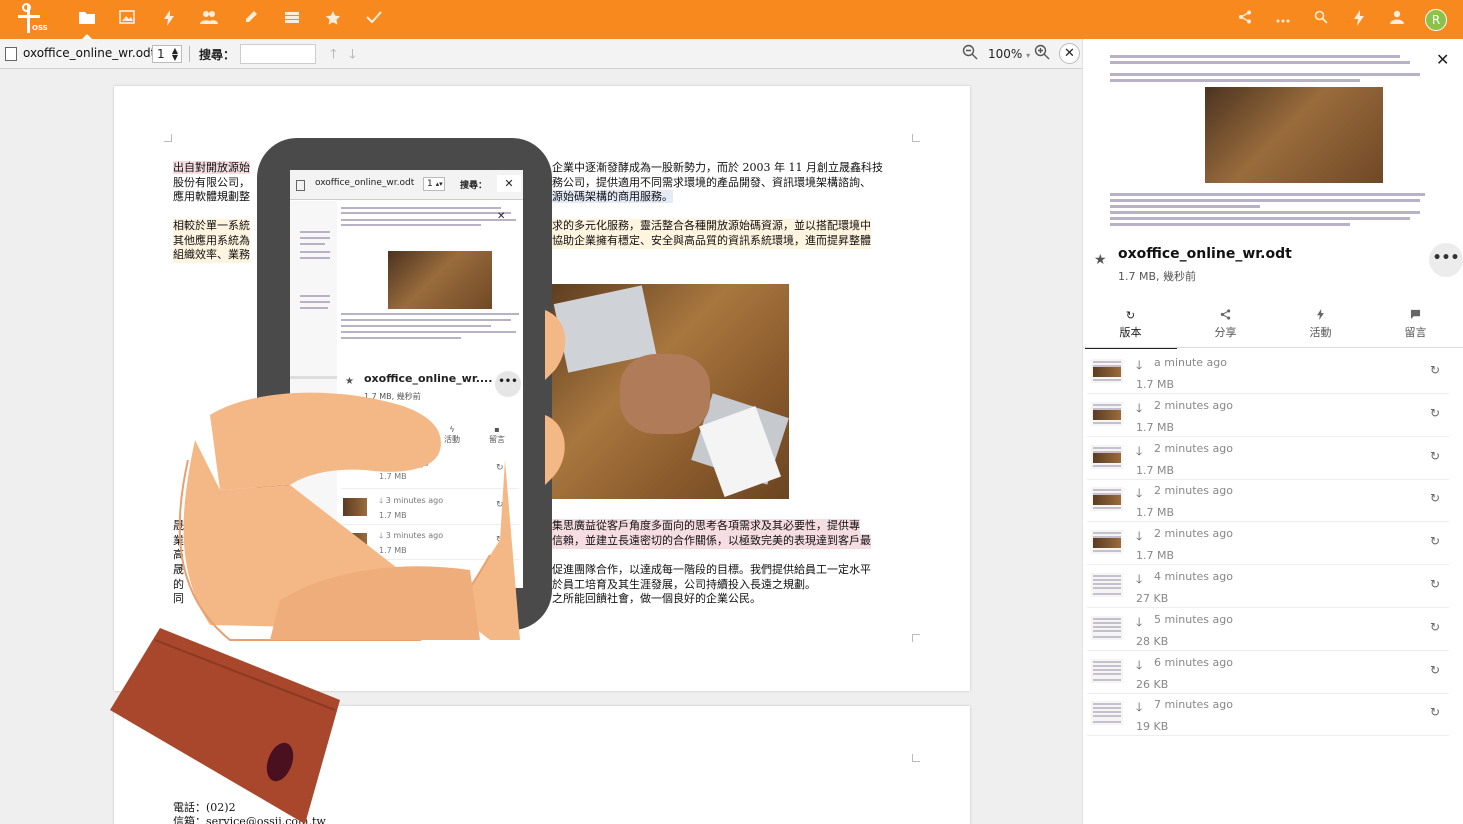 The height and width of the screenshot is (824, 1463). What do you see at coordinates (1042, 54) in the screenshot?
I see `zoom-in-icon` at bounding box center [1042, 54].